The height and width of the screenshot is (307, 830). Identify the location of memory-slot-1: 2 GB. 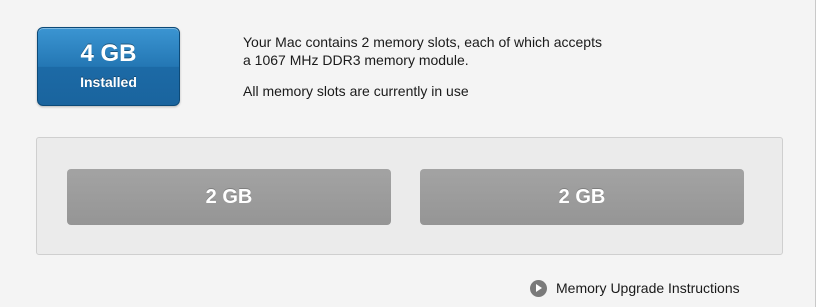
(229, 197).